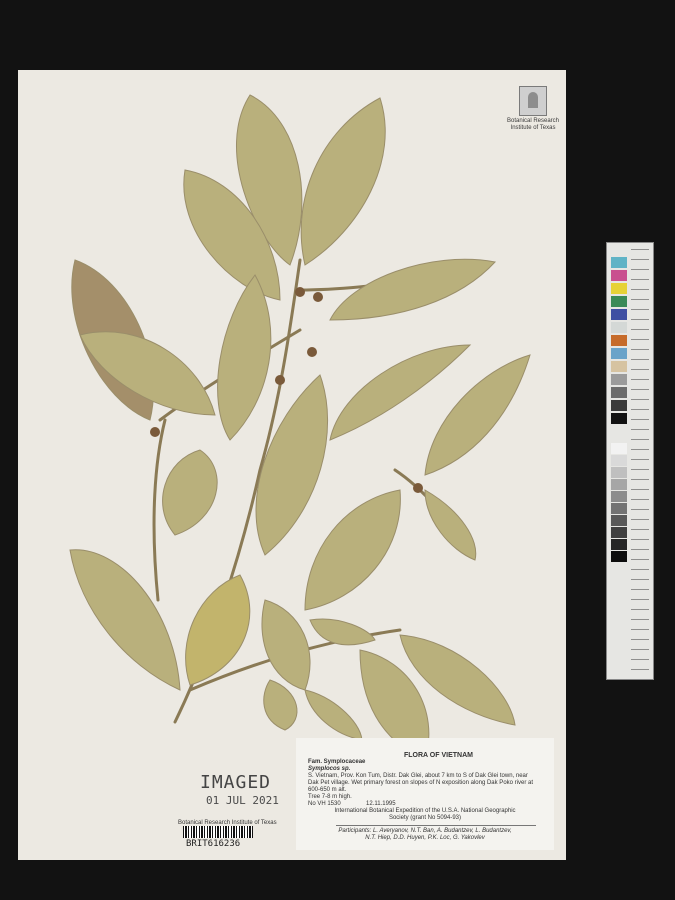 Image resolution: width=675 pixels, height=900 pixels. What do you see at coordinates (242, 800) in the screenshot?
I see `imaged-date: 01 JUL 2021` at bounding box center [242, 800].